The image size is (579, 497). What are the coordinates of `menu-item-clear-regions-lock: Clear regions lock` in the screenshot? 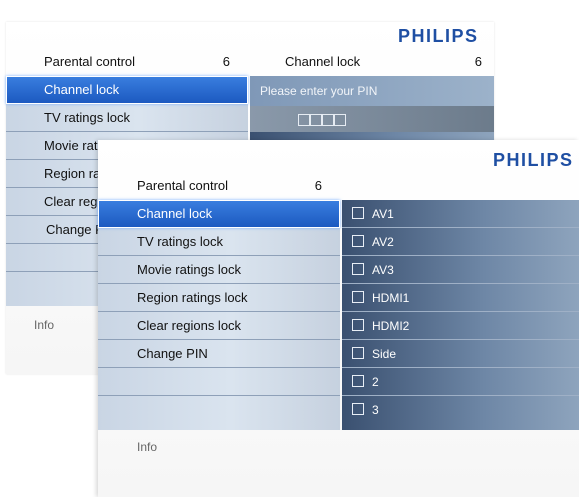 It's located at (219, 326).